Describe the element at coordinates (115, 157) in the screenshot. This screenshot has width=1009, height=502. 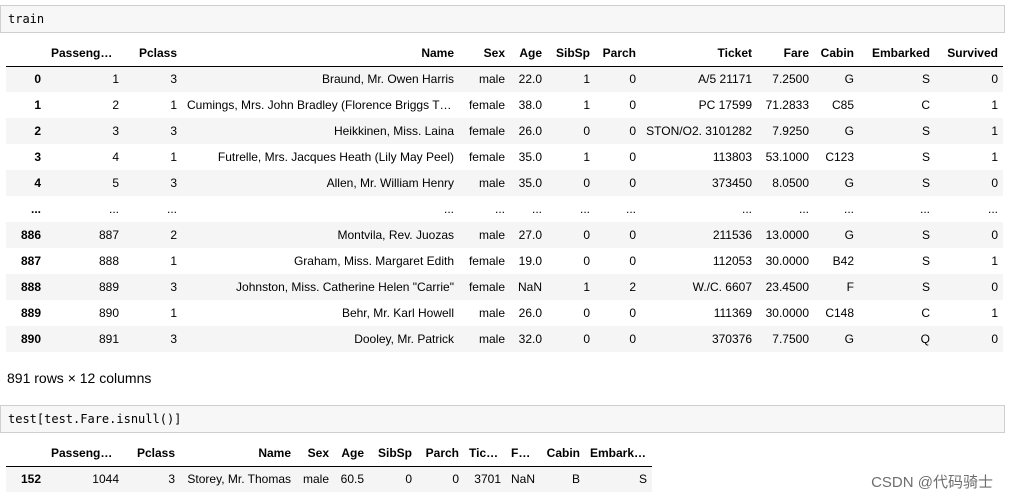
I see `table-cell: 4` at that location.